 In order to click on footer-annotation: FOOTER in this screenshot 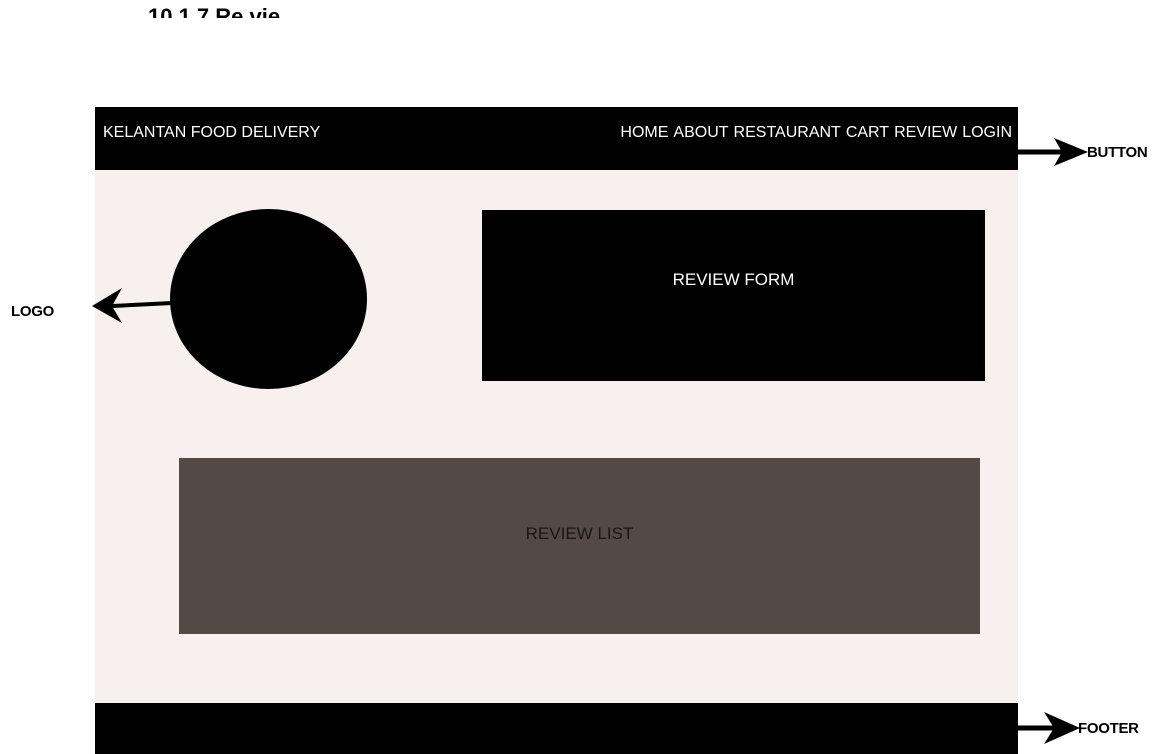, I will do `click(1108, 728)`.